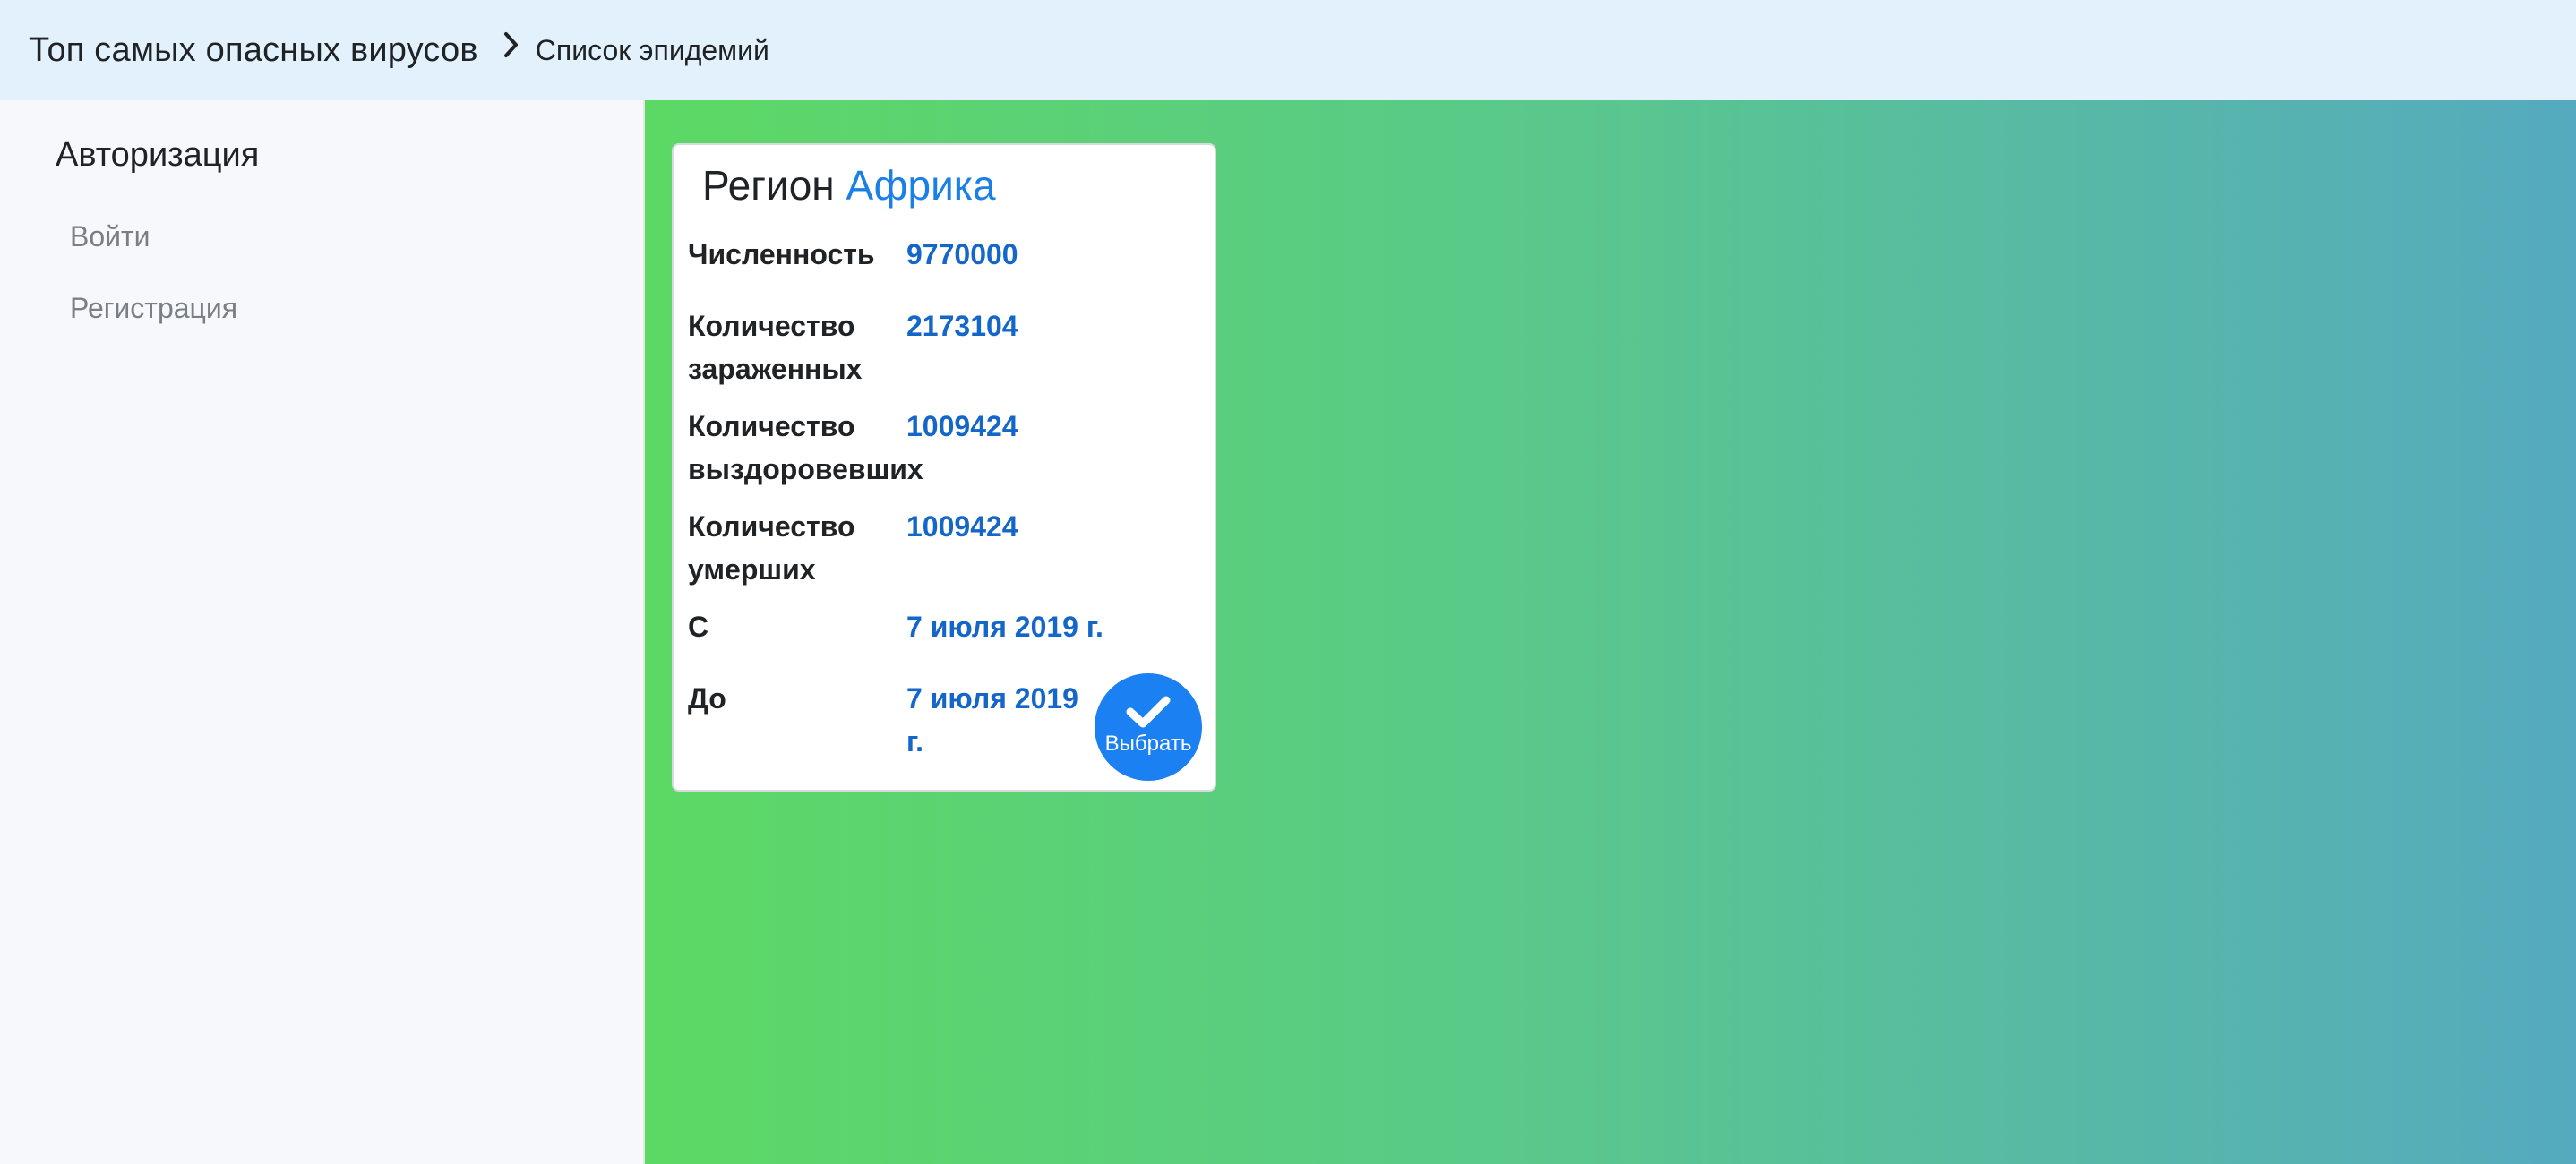 This screenshot has width=2576, height=1164. I want to click on end-date-label: До, so click(707, 698).